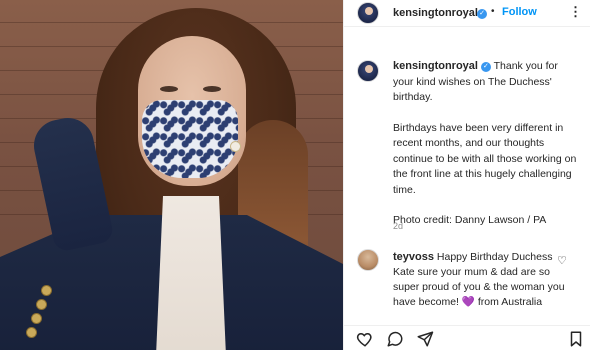  What do you see at coordinates (519, 12) in the screenshot?
I see `follow-button: Follow` at bounding box center [519, 12].